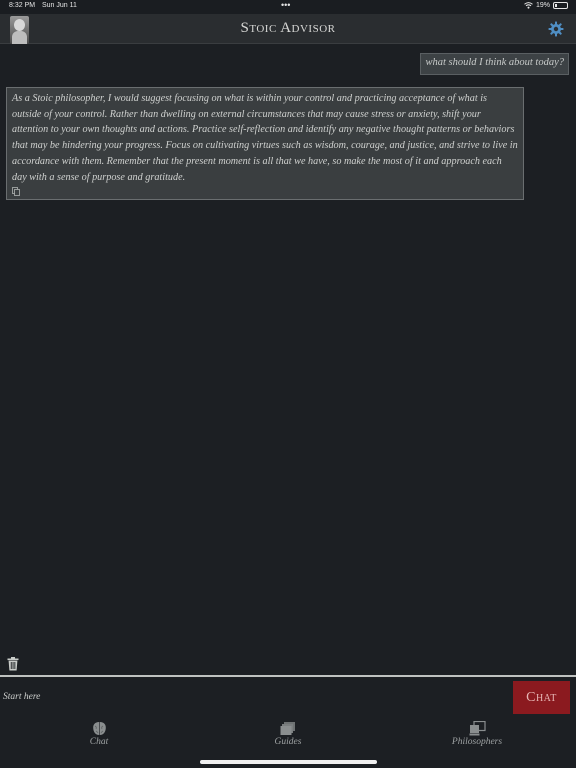 The width and height of the screenshot is (576, 768). Describe the element at coordinates (288, 762) in the screenshot. I see `home-indicator` at that location.